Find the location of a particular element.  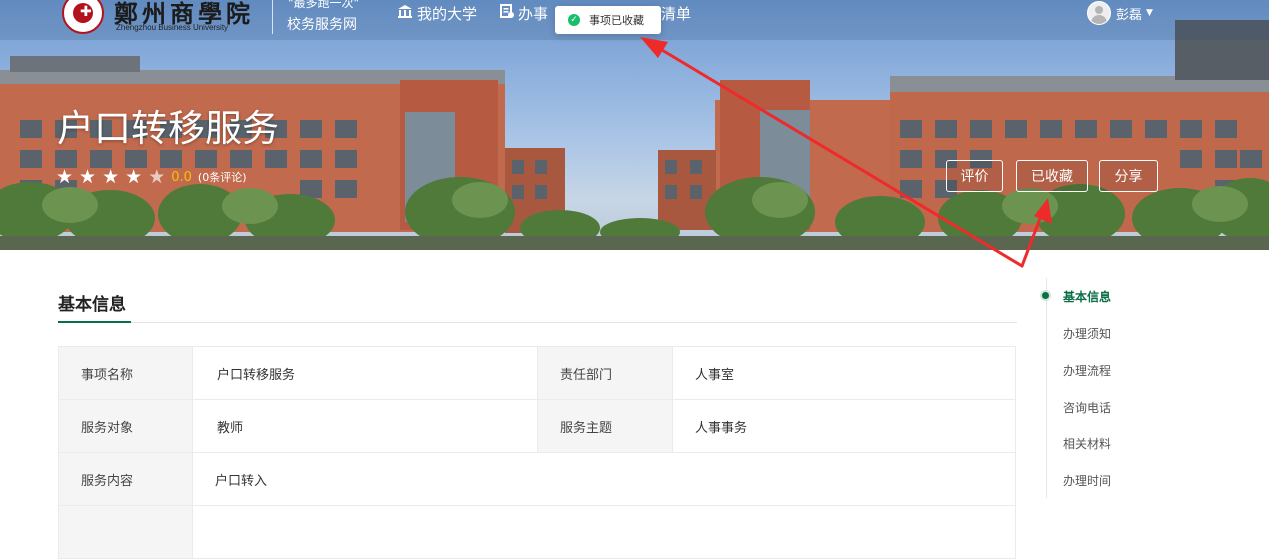

university-logo-icon: ✚ is located at coordinates (83, 17).